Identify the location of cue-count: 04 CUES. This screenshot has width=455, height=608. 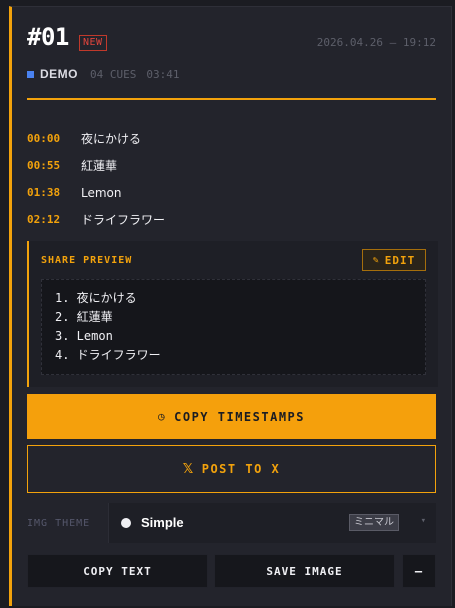
(113, 74).